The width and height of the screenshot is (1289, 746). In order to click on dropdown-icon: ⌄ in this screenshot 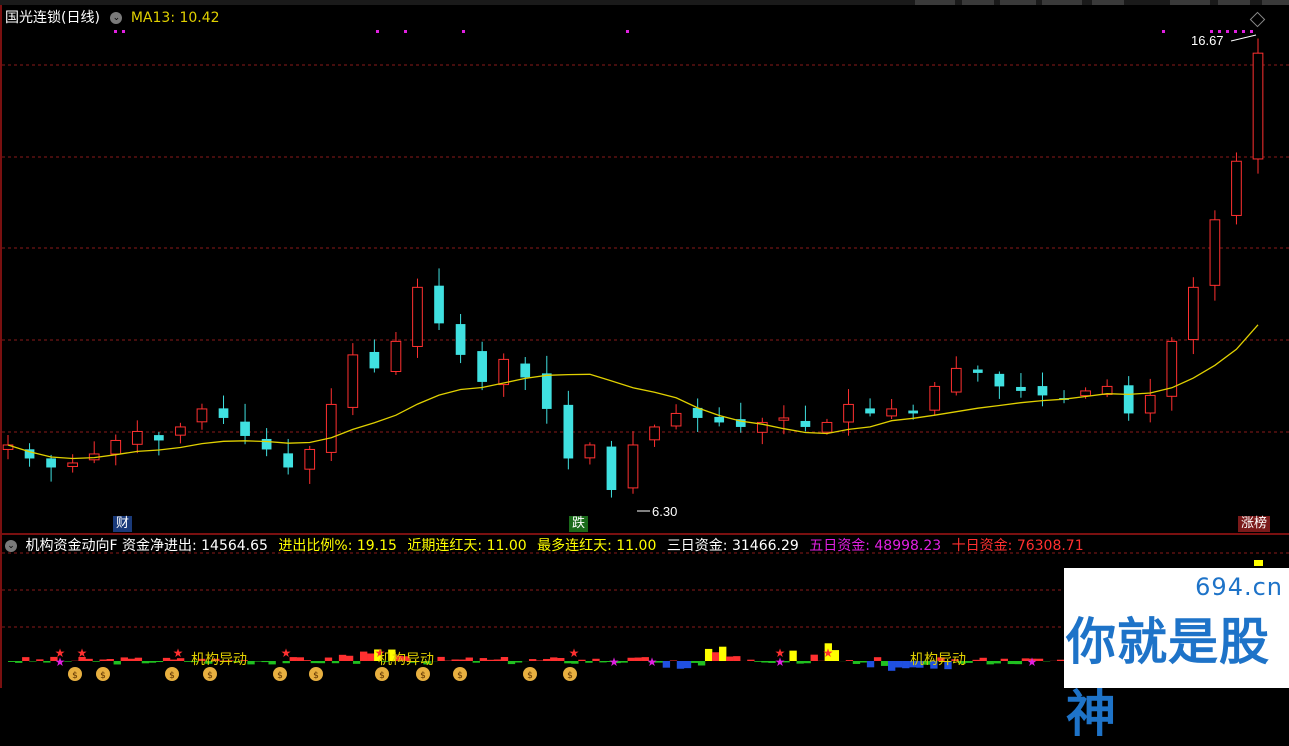, I will do `click(116, 18)`.